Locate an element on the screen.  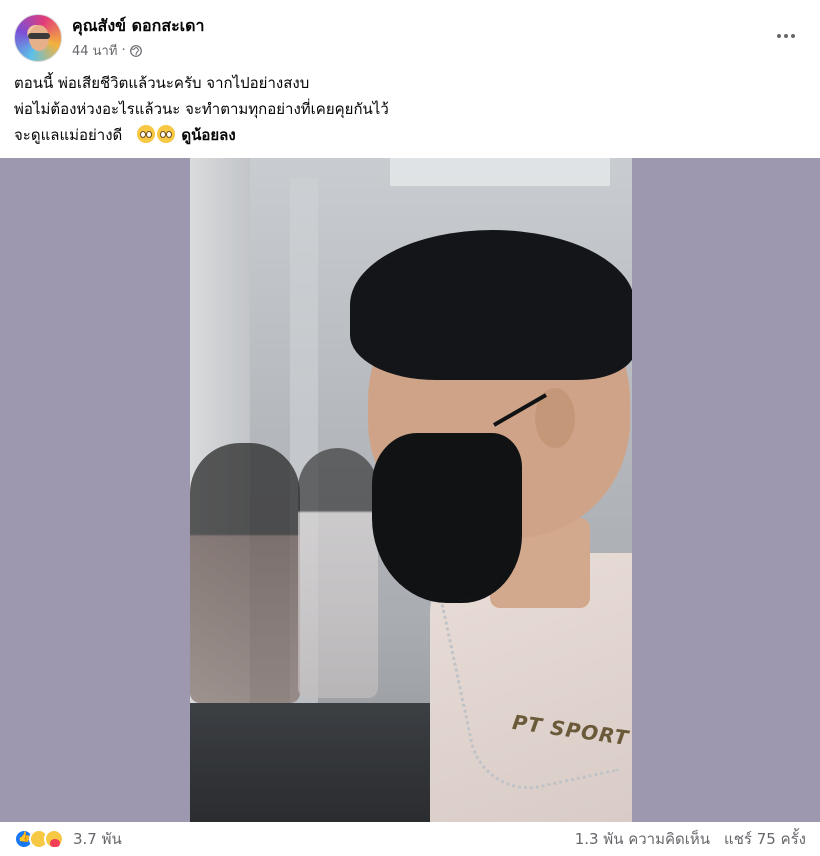
reaction-icons is located at coordinates (39, 839).